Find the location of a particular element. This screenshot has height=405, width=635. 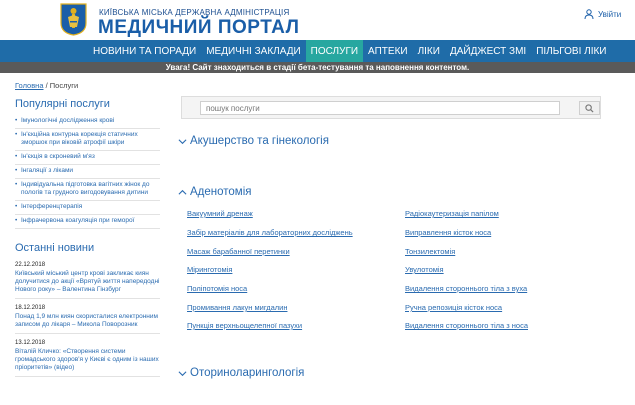

popular-service-item: Інтерференцтерапія is located at coordinates (87, 208).